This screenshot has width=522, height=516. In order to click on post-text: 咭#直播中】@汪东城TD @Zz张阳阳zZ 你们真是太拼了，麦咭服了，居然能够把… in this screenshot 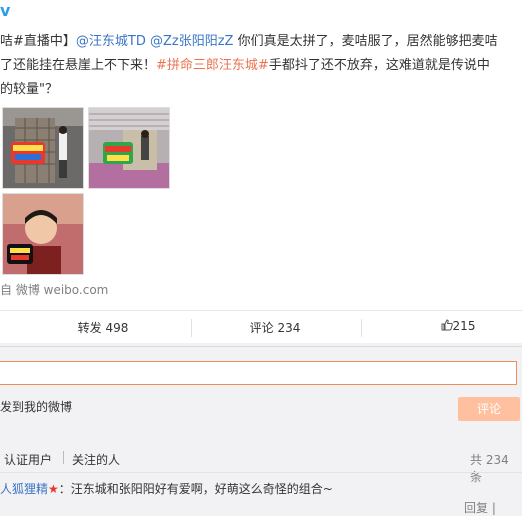, I will do `click(261, 66)`.